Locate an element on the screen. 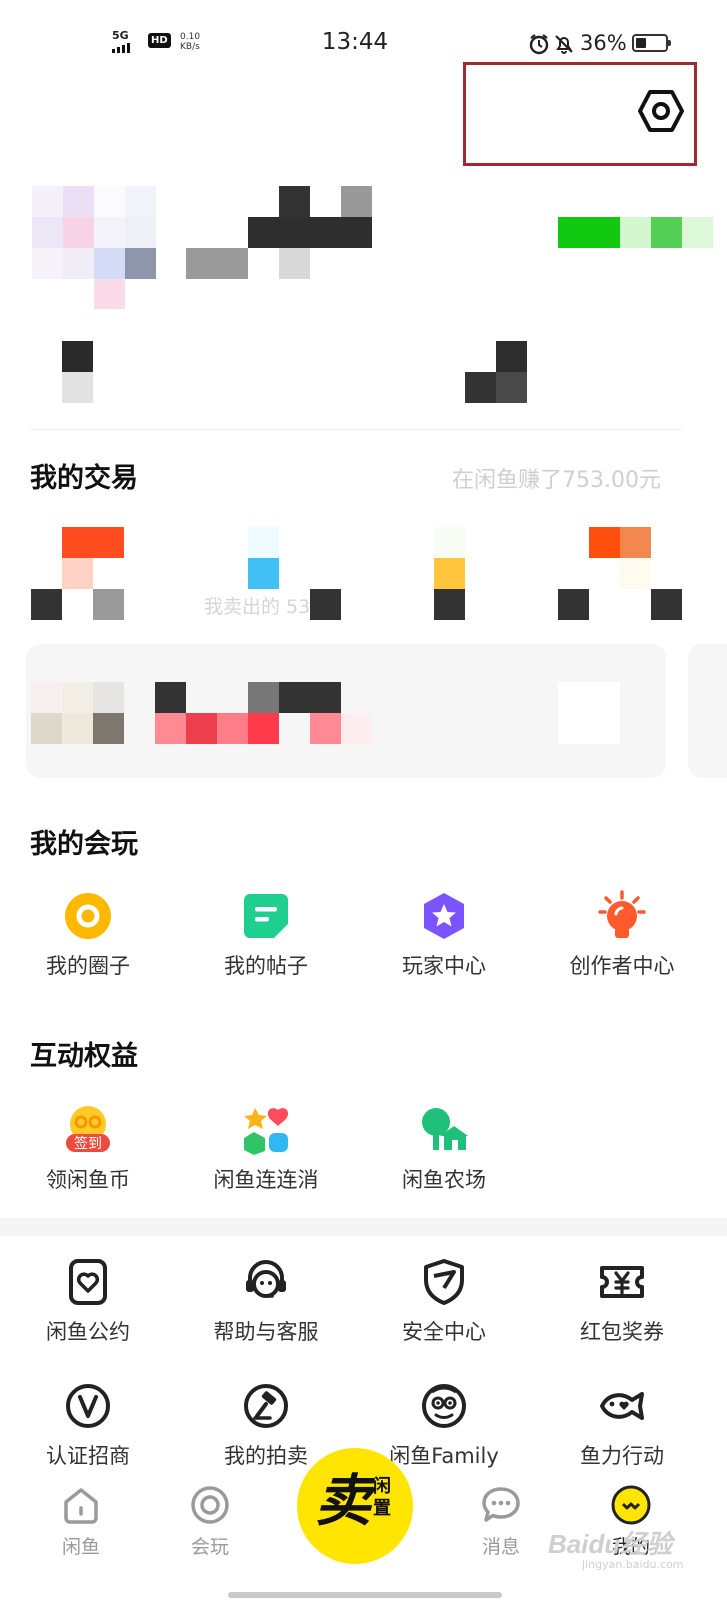  service-item-verified: 认证招商 is located at coordinates (88, 1425).